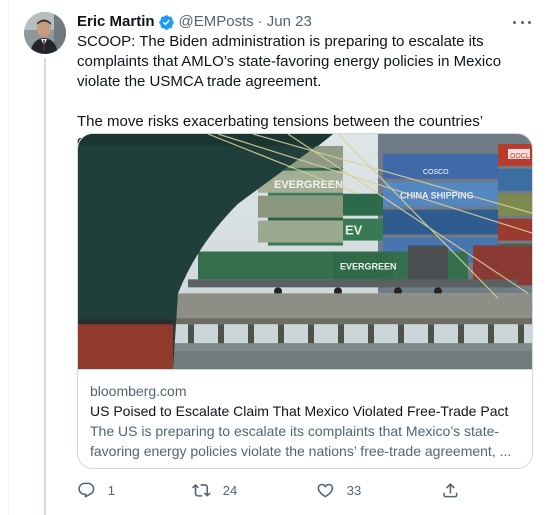 The image size is (549, 515). I want to click on verified-badge-icon, so click(166, 22).